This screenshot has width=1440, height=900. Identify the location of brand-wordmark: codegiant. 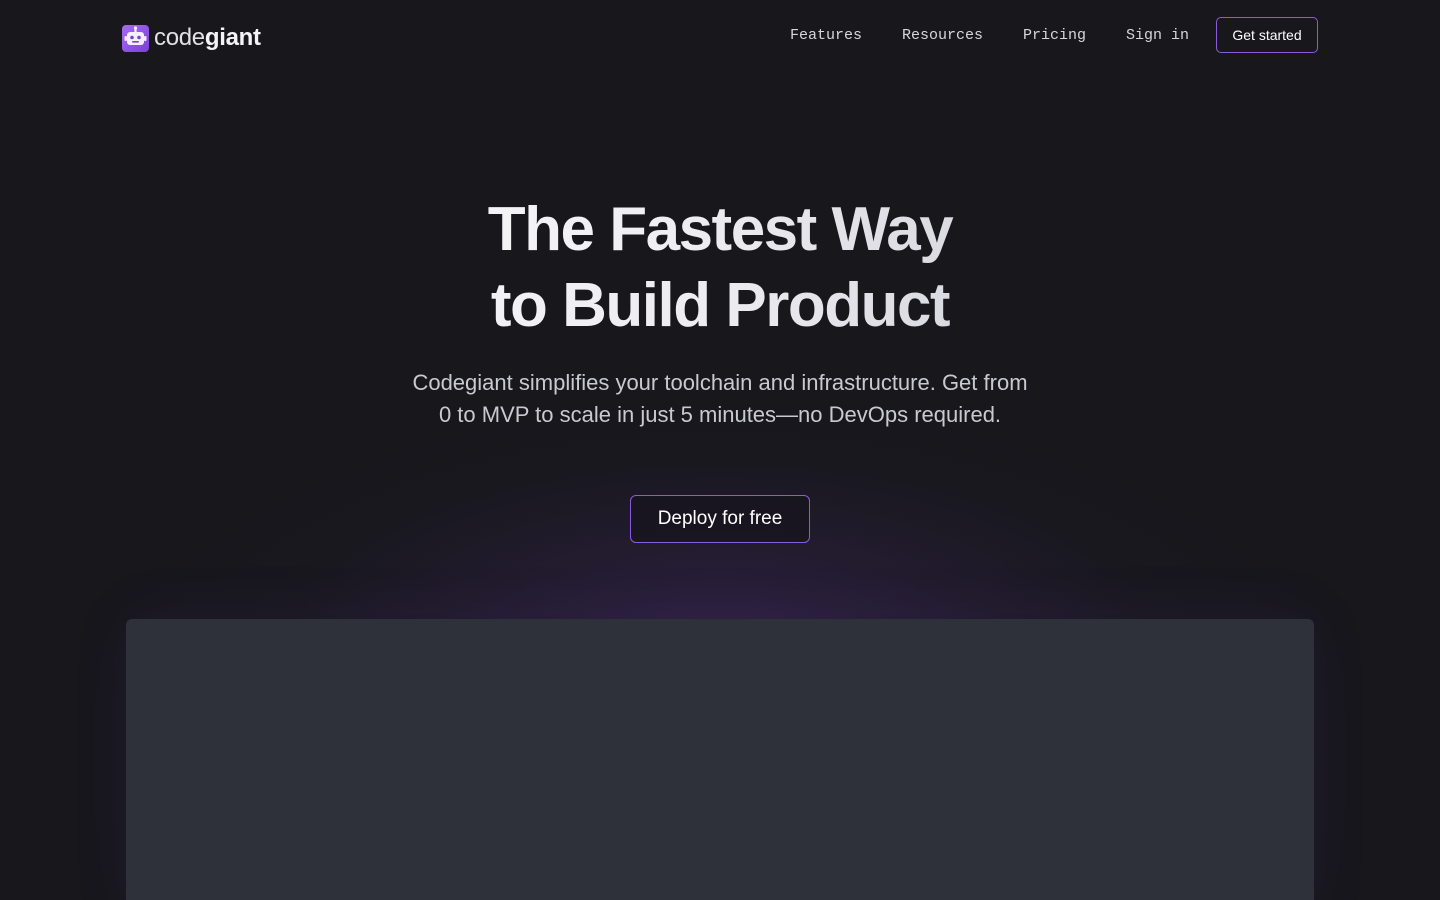
(207, 38).